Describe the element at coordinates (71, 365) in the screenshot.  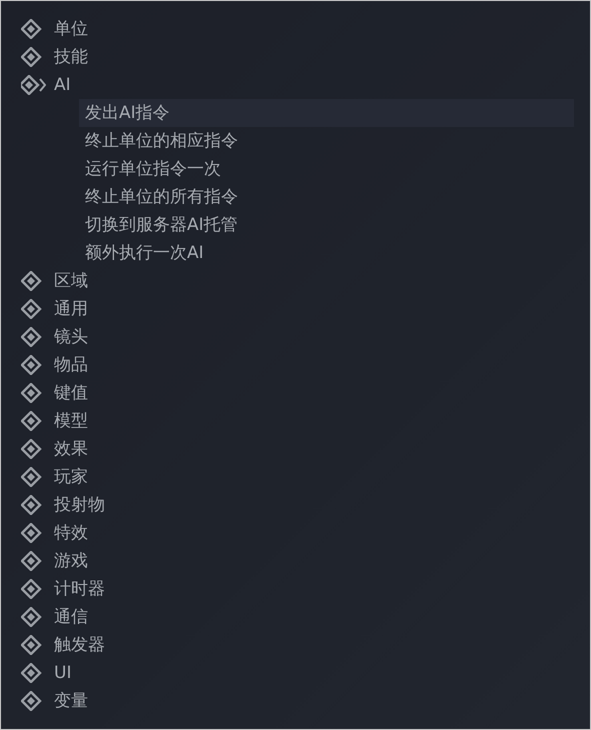
I see `category-label: 物品` at that location.